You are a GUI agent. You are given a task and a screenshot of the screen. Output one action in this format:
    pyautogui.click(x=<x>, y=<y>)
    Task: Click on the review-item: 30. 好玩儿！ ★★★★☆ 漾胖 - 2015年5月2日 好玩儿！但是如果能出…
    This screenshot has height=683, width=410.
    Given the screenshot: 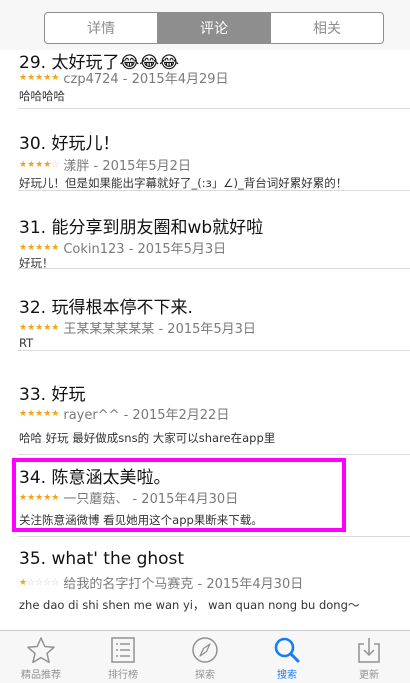 What is the action you would take?
    pyautogui.click(x=205, y=150)
    